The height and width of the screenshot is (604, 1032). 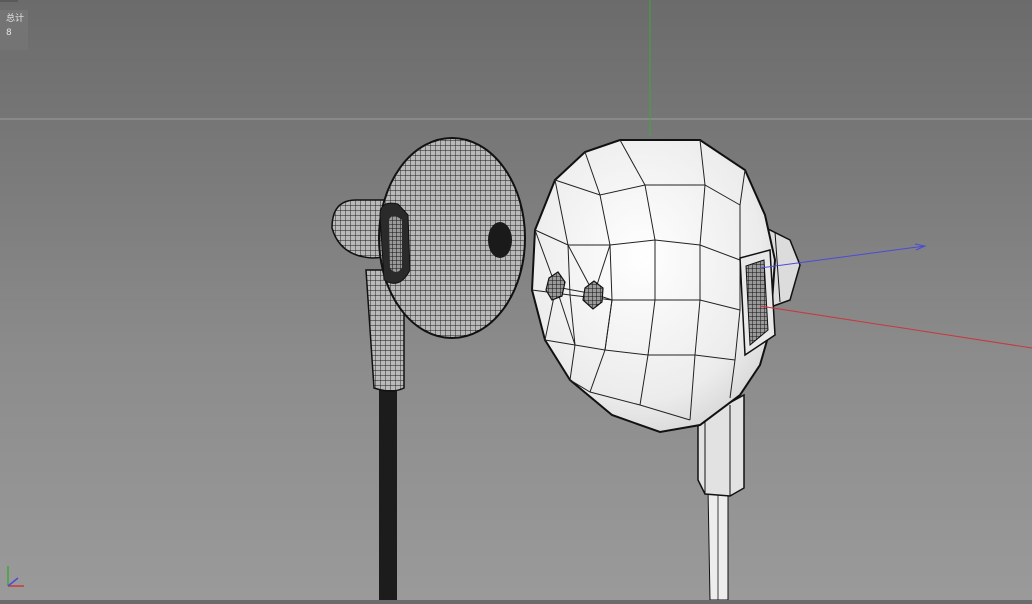 What do you see at coordinates (428, 368) in the screenshot?
I see `earphone-hi-res-wireframe` at bounding box center [428, 368].